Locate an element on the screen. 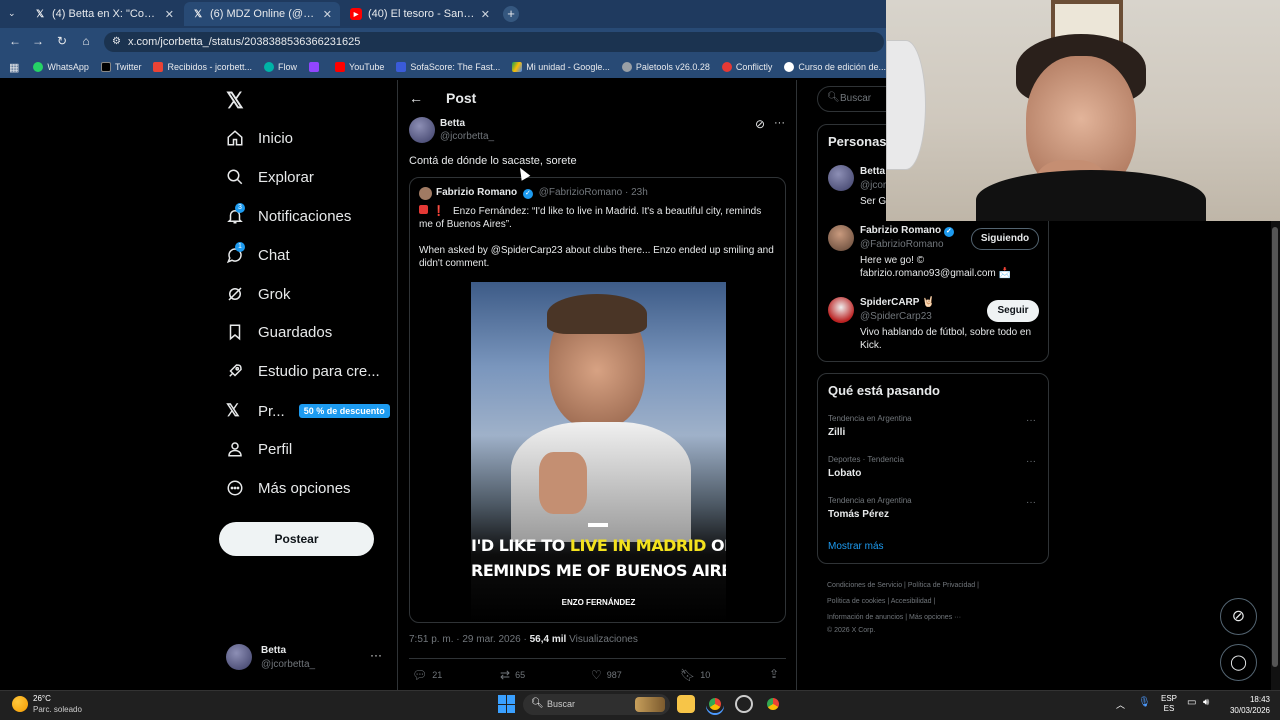 The height and width of the screenshot is (720, 1280). footer-link: Política de Privacidad is located at coordinates (941, 585).